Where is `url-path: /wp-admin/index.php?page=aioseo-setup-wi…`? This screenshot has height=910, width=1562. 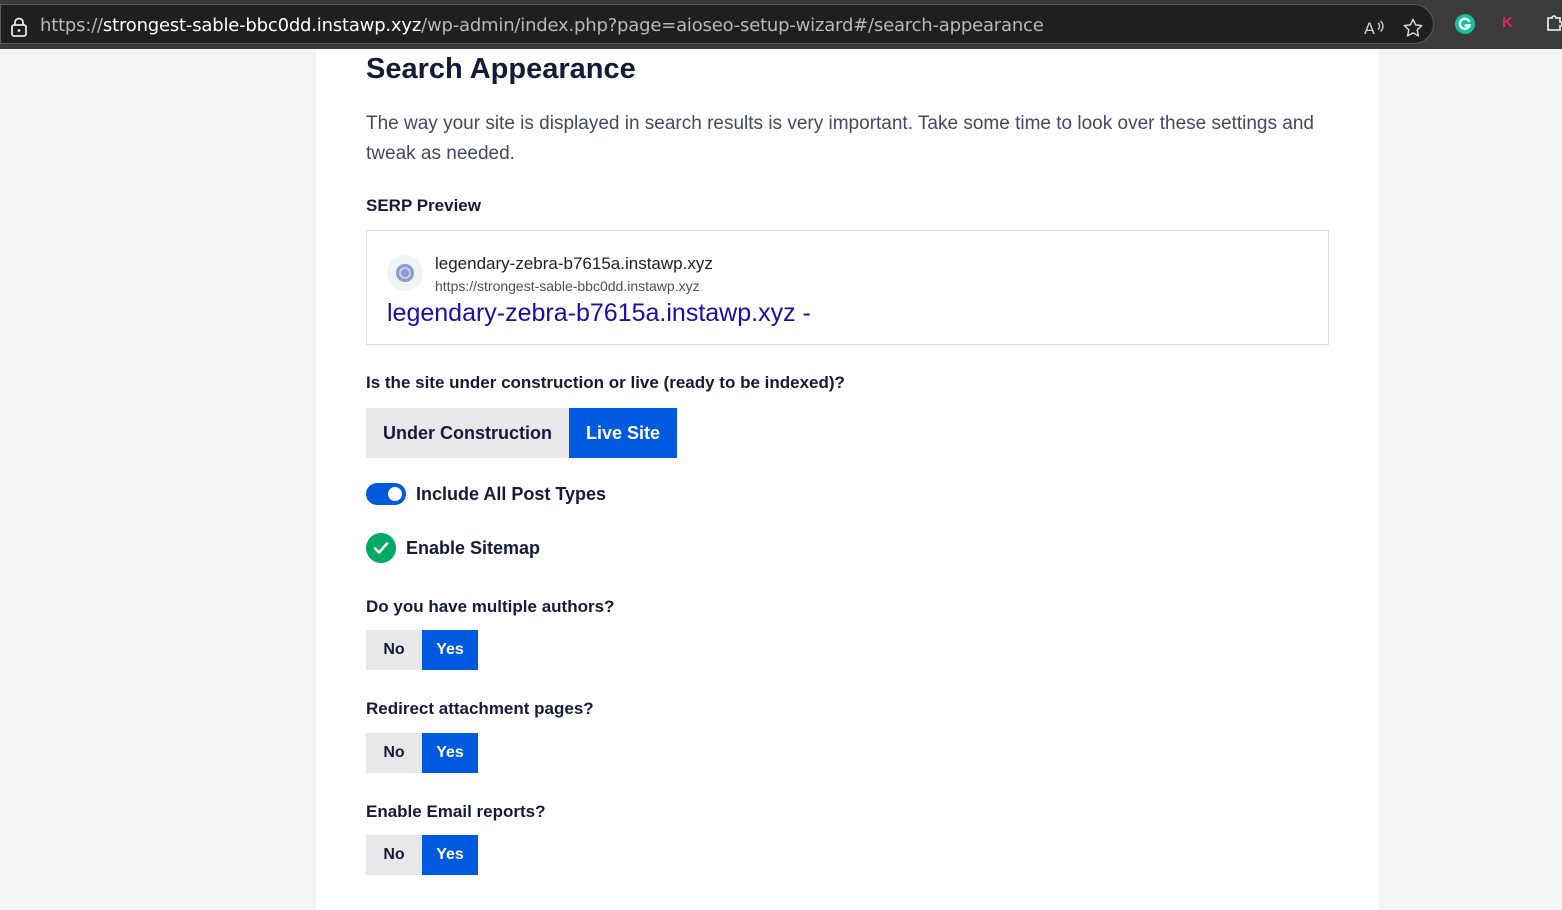
url-path: /wp-admin/index.php?page=aioseo-setup-wi… is located at coordinates (732, 25).